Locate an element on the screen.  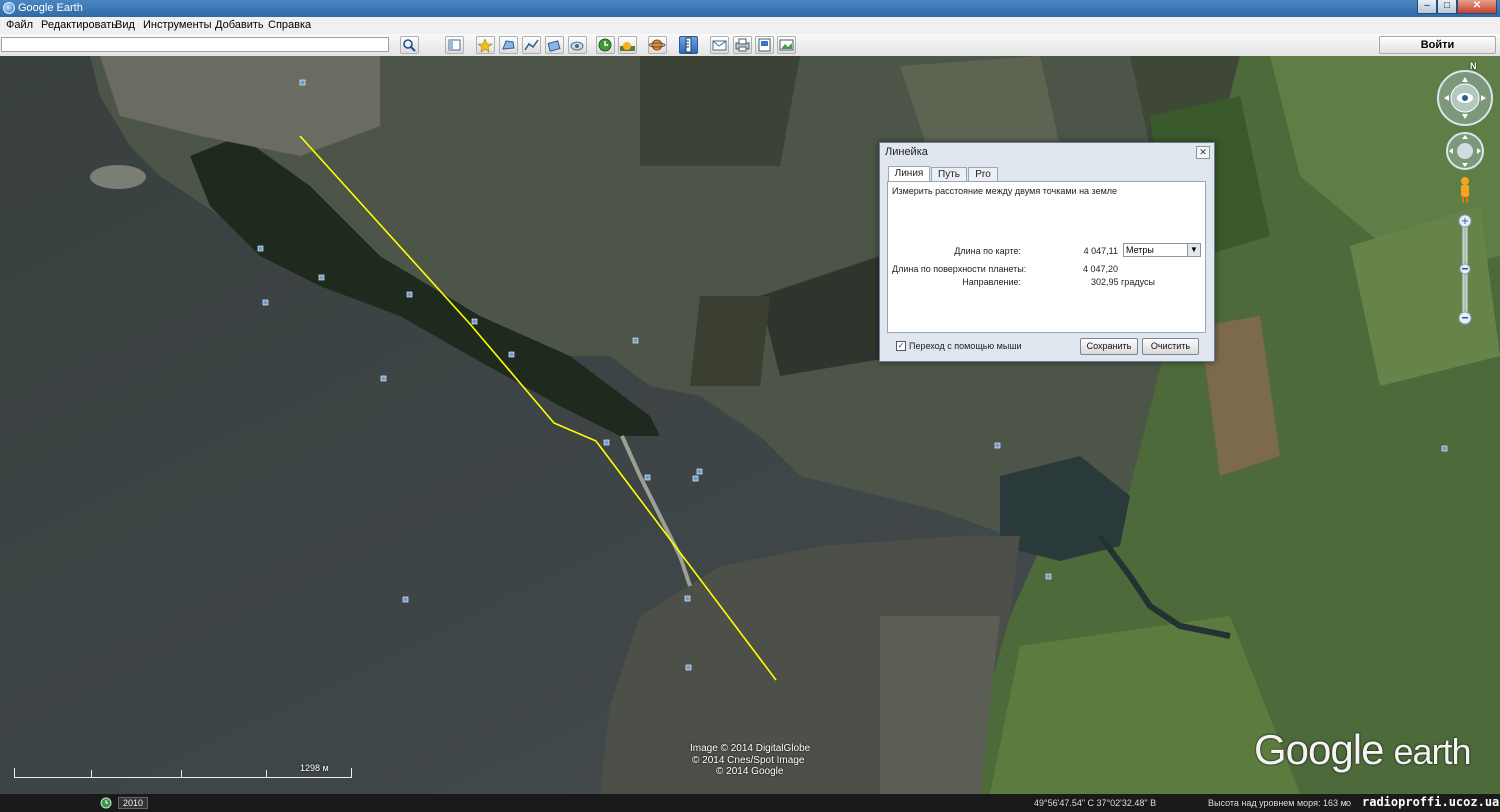
logo-google-text: Google is located at coordinates (1319, 749).